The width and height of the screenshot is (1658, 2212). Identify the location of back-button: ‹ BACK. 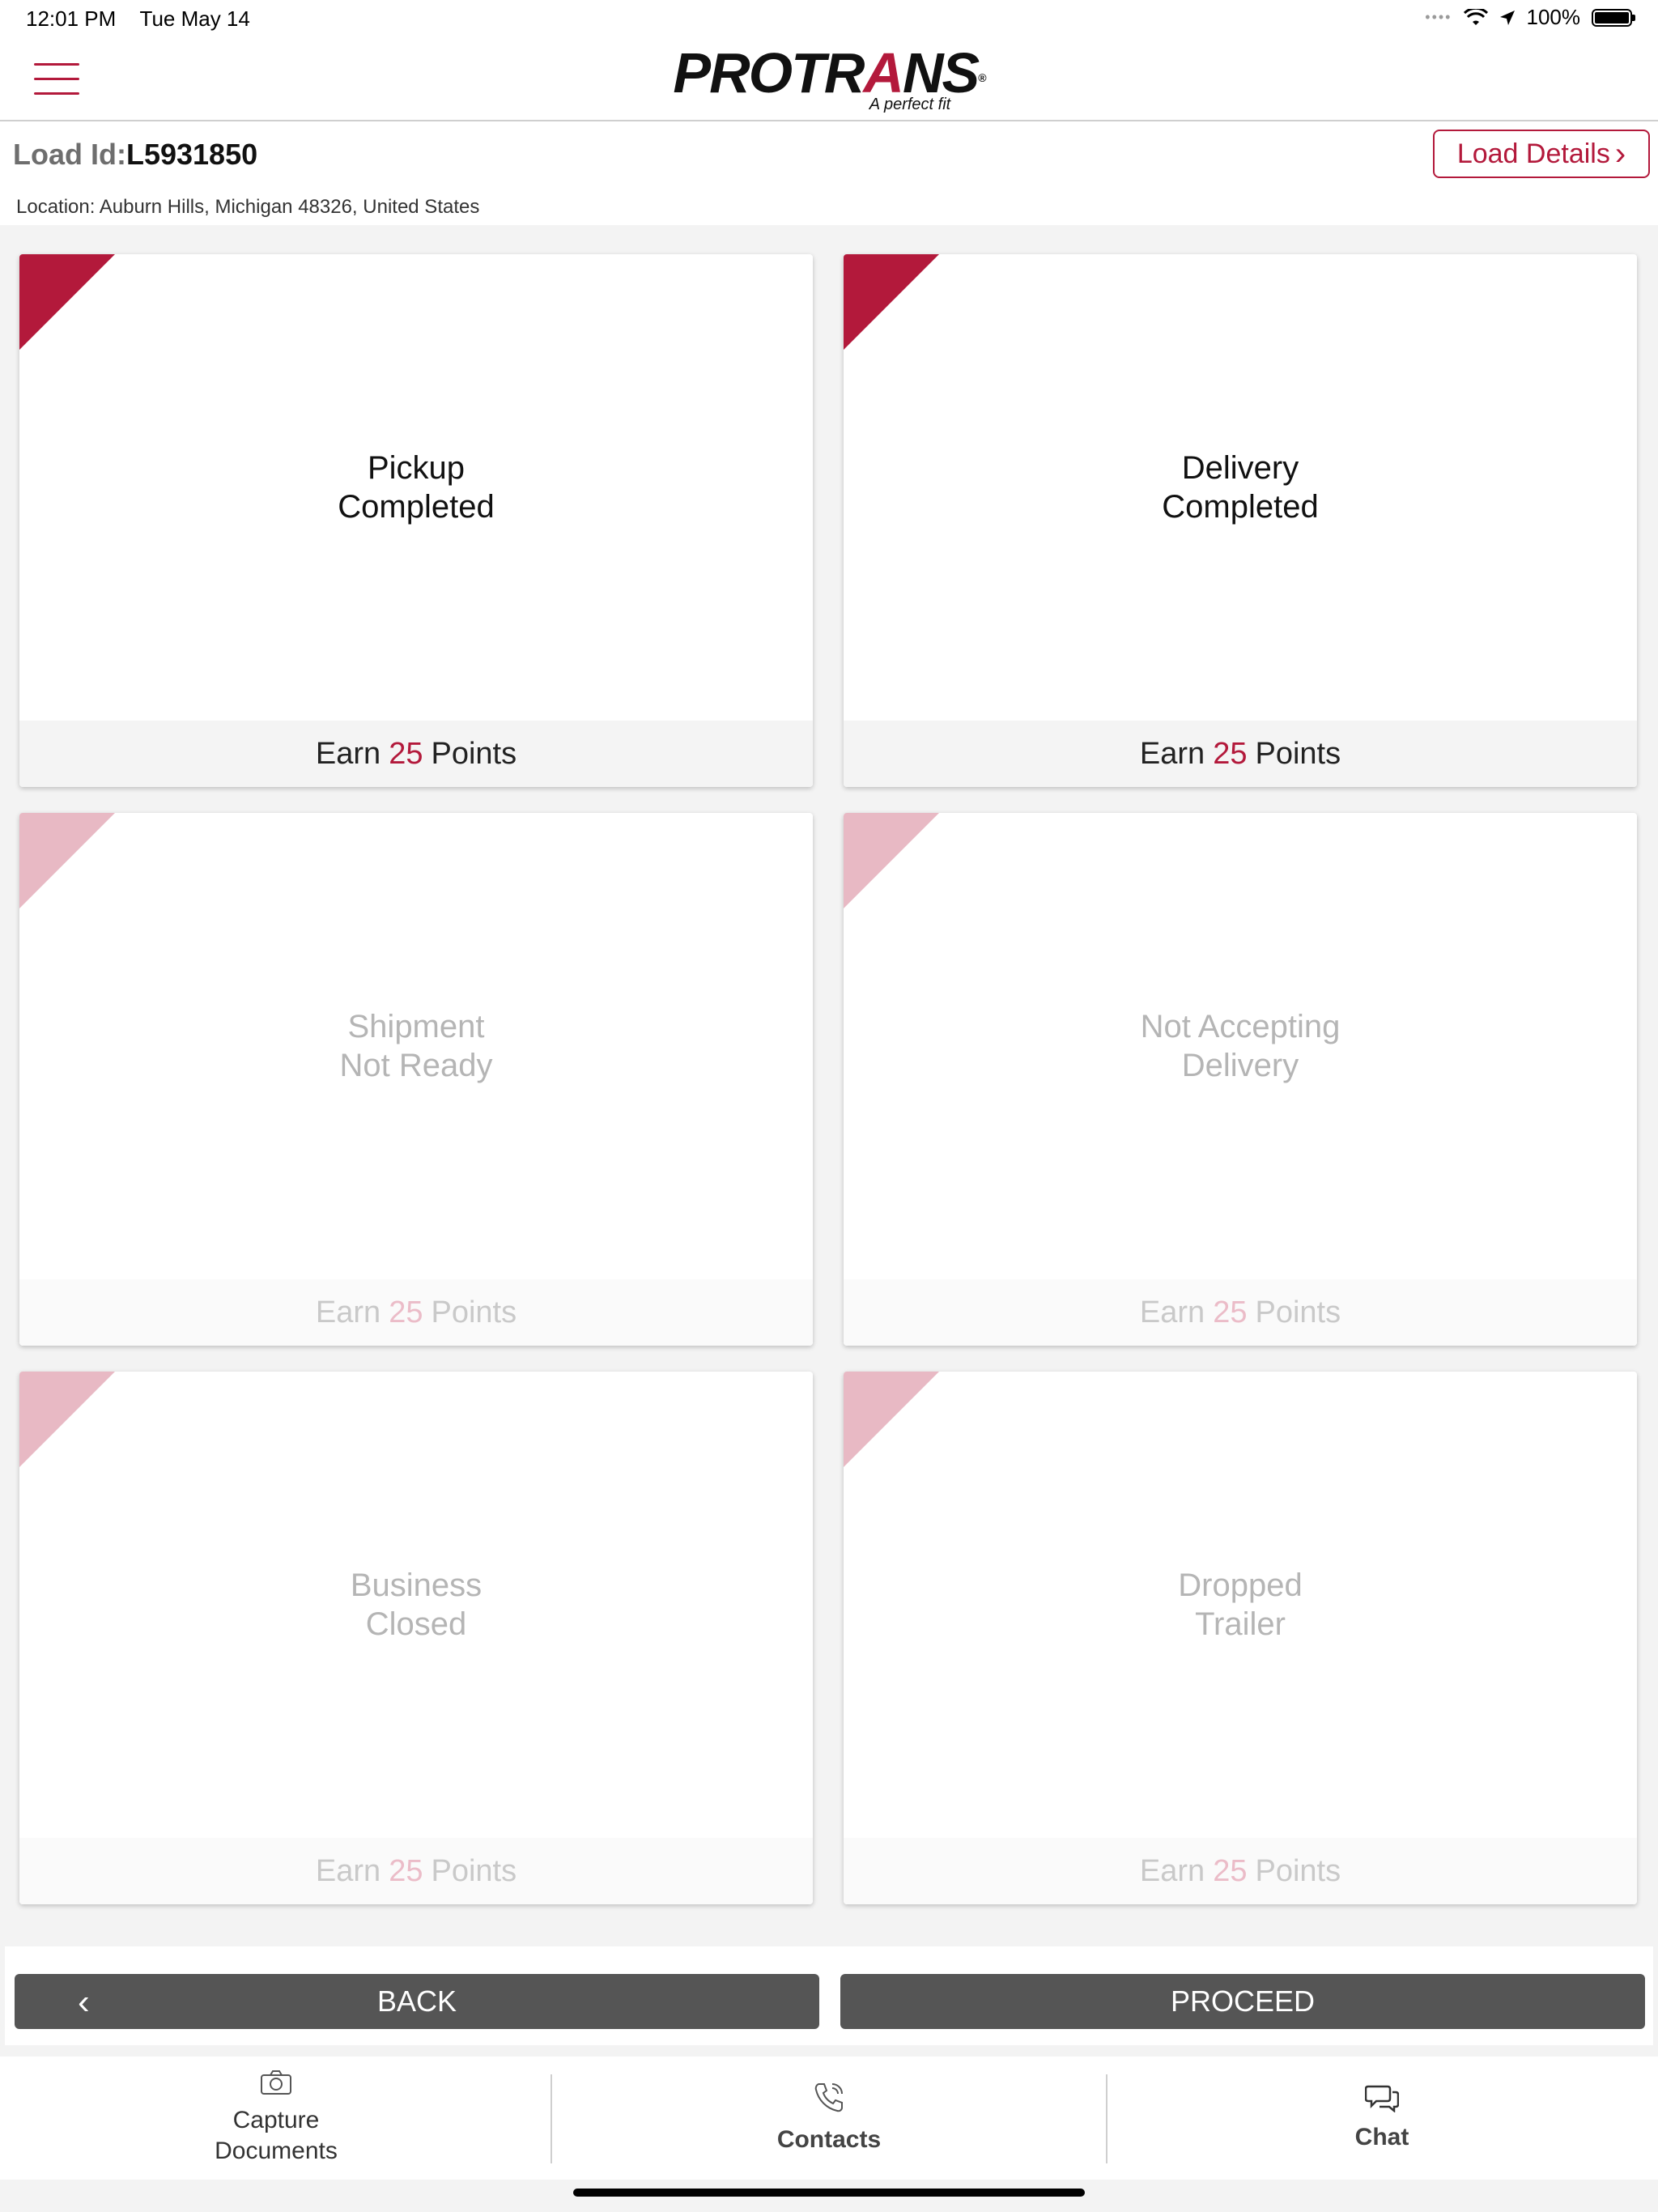
(417, 2001).